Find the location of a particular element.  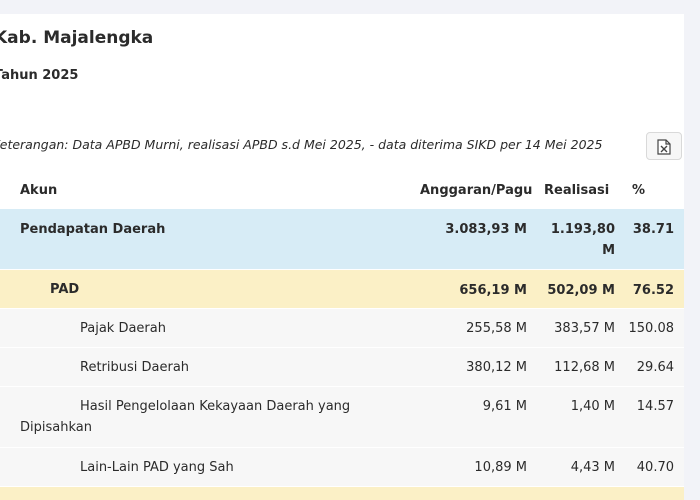

table-row: PAD 656,19 M 502,09 M 76.52 is located at coordinates (342, 289).